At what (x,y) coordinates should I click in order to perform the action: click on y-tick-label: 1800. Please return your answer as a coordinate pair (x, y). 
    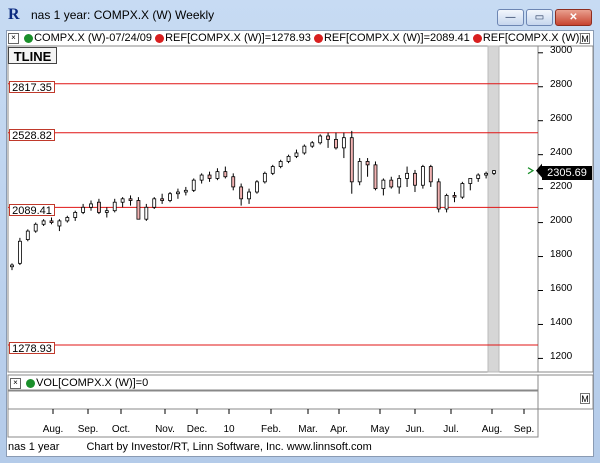
    Looking at the image, I should click on (561, 254).